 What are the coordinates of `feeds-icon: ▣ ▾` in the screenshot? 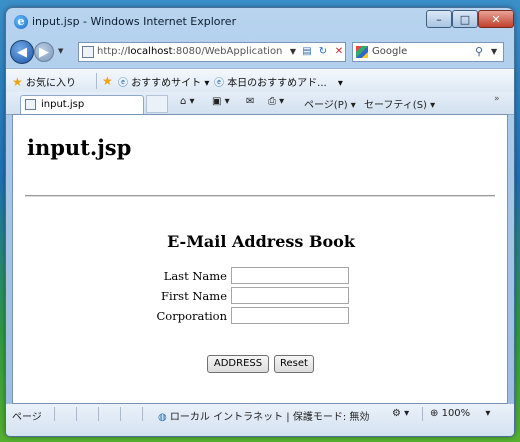 It's located at (221, 101).